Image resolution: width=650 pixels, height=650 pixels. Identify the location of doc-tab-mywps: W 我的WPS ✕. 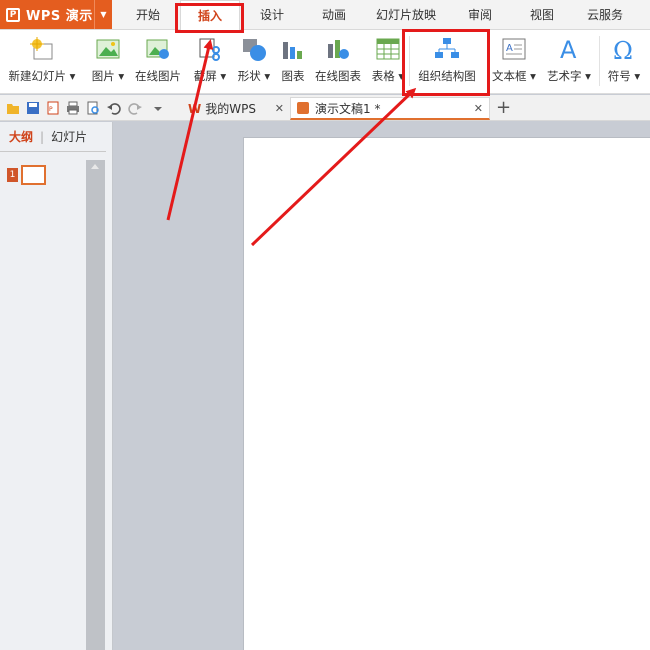
(228, 108).